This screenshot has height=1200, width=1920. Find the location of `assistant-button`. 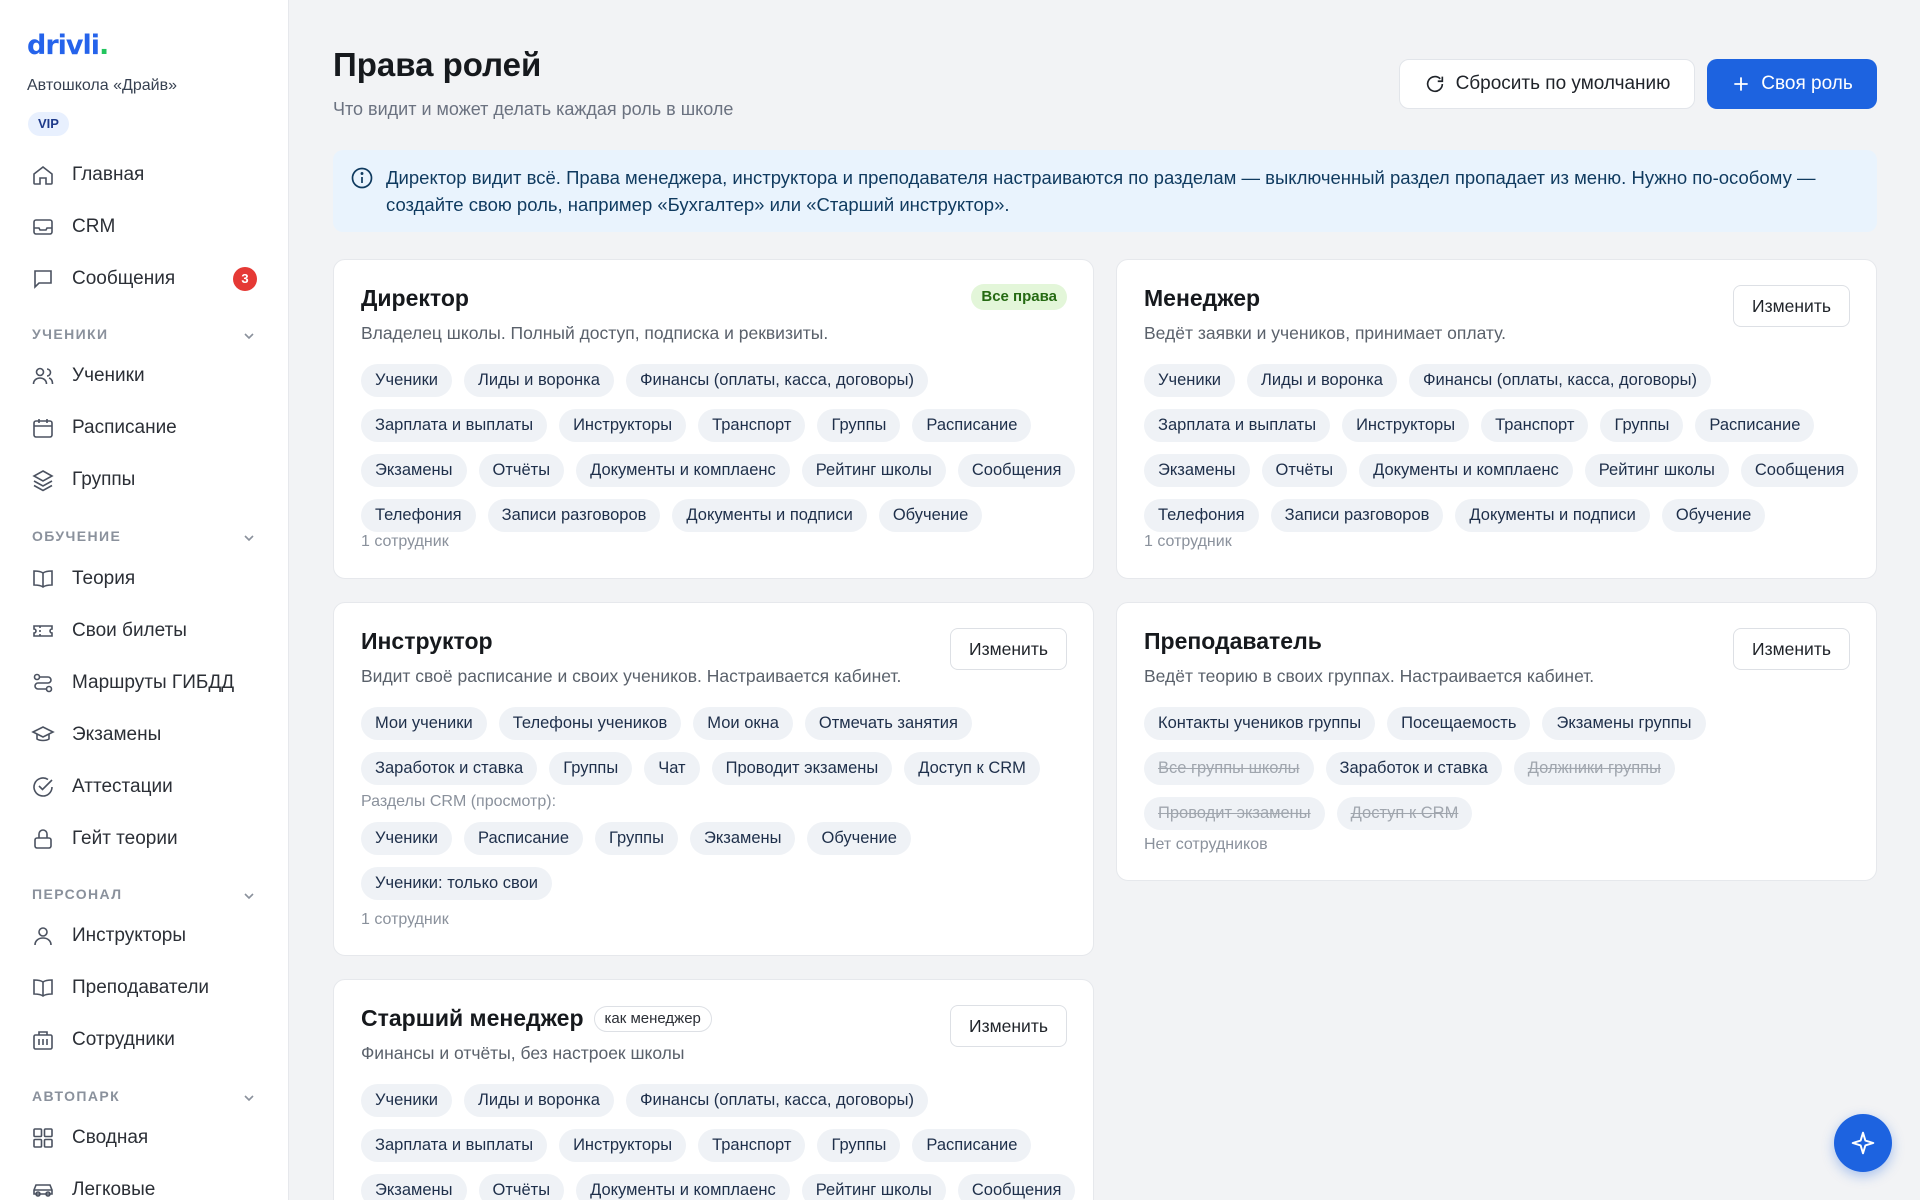

assistant-button is located at coordinates (1863, 1143).